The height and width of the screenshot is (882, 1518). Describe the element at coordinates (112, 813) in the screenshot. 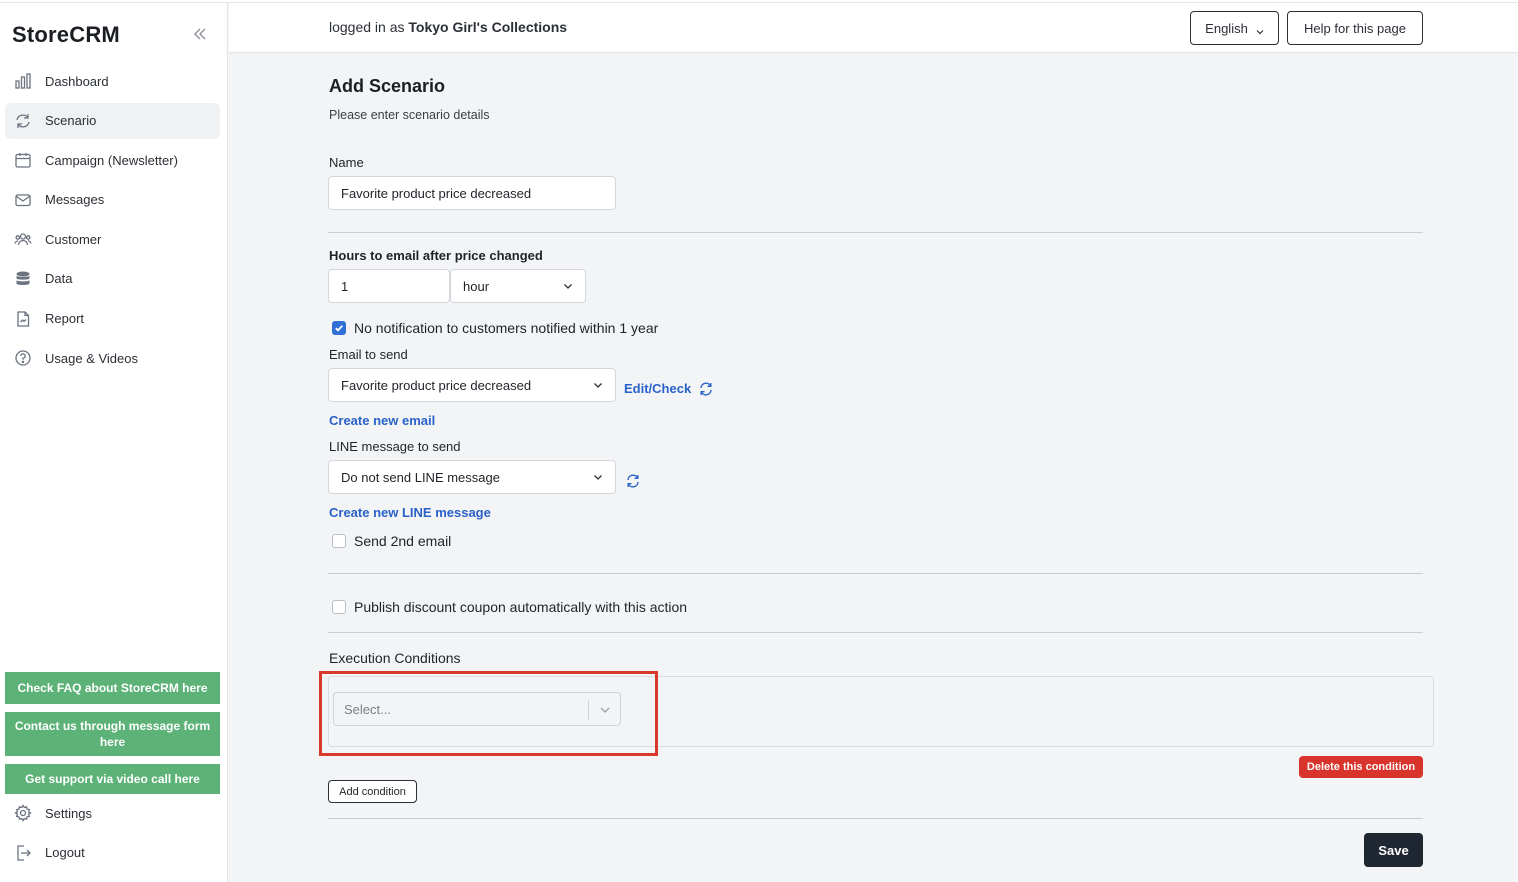

I see `sidebar-item-settings: Settings` at that location.